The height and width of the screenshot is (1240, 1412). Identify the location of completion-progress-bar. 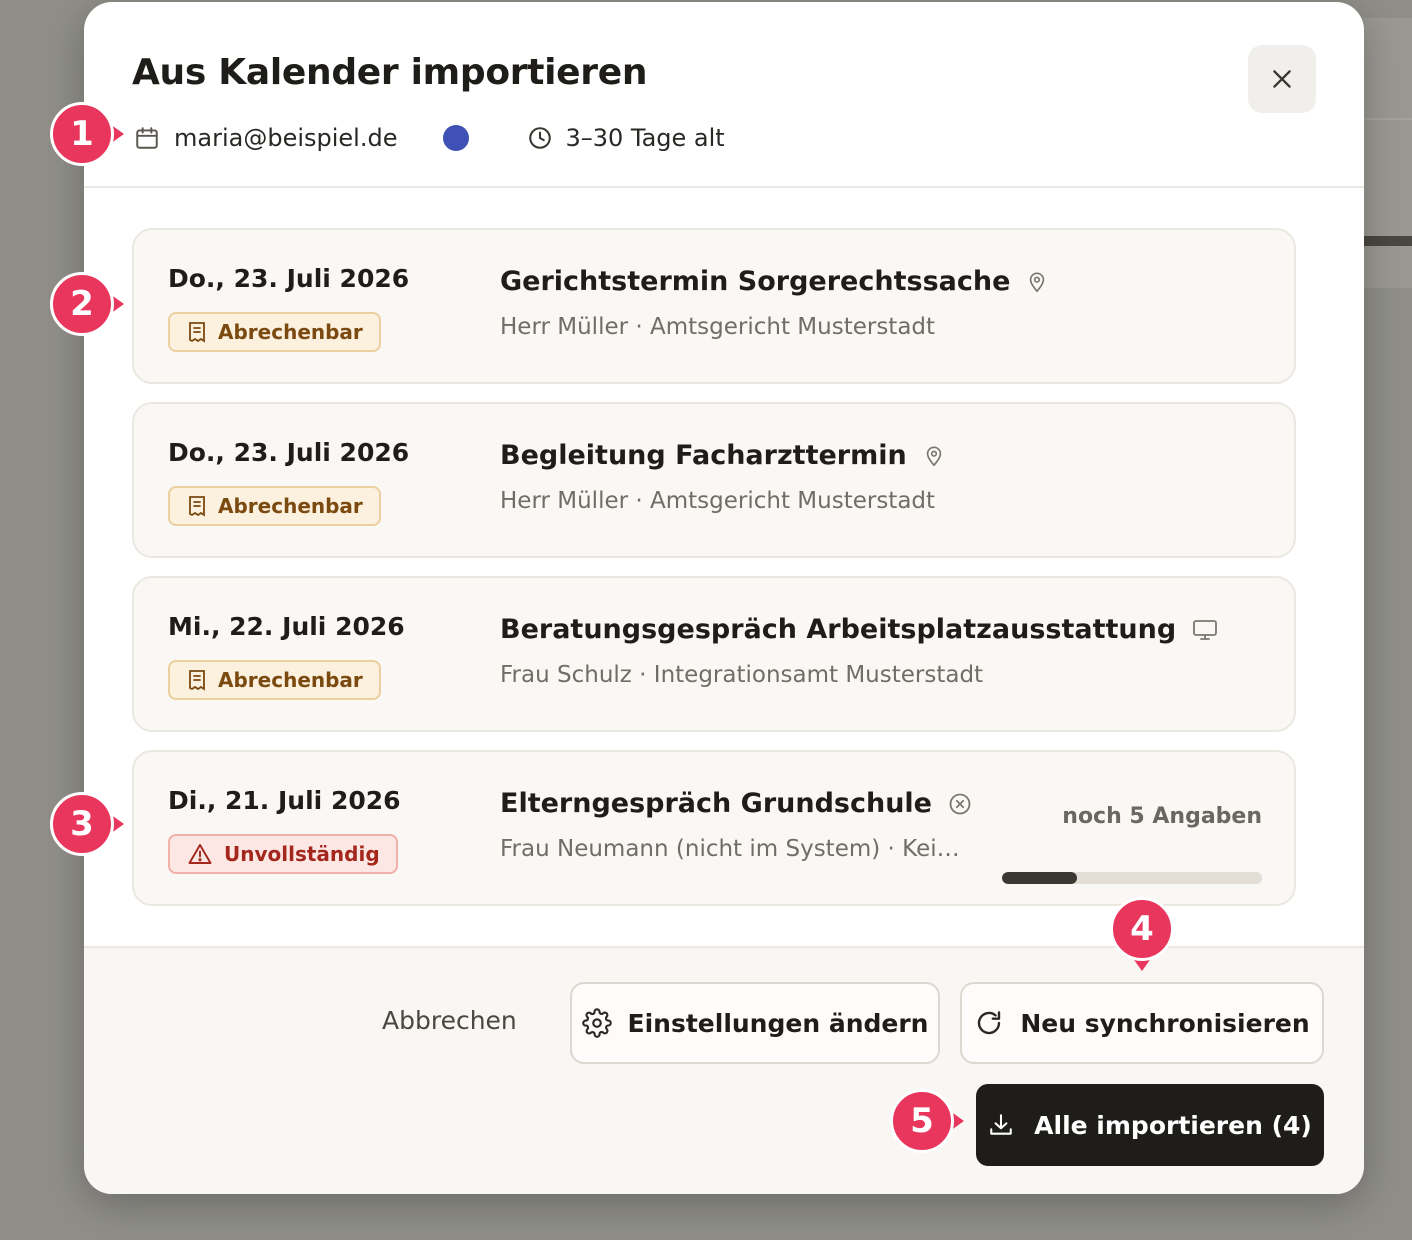
(1132, 878).